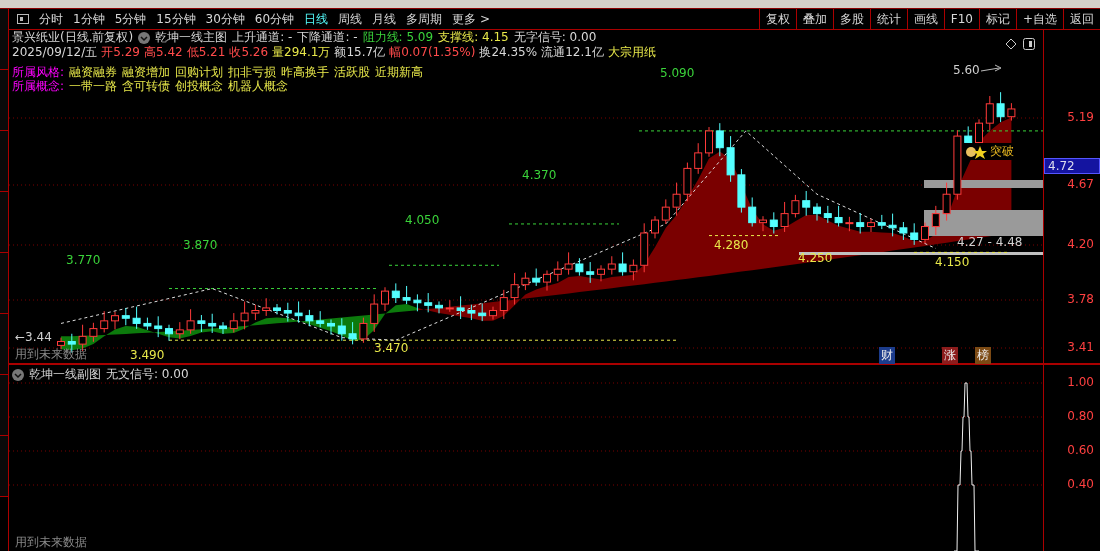  Describe the element at coordinates (51, 542) in the screenshot. I see `warning-note: 用到未来数据` at that location.